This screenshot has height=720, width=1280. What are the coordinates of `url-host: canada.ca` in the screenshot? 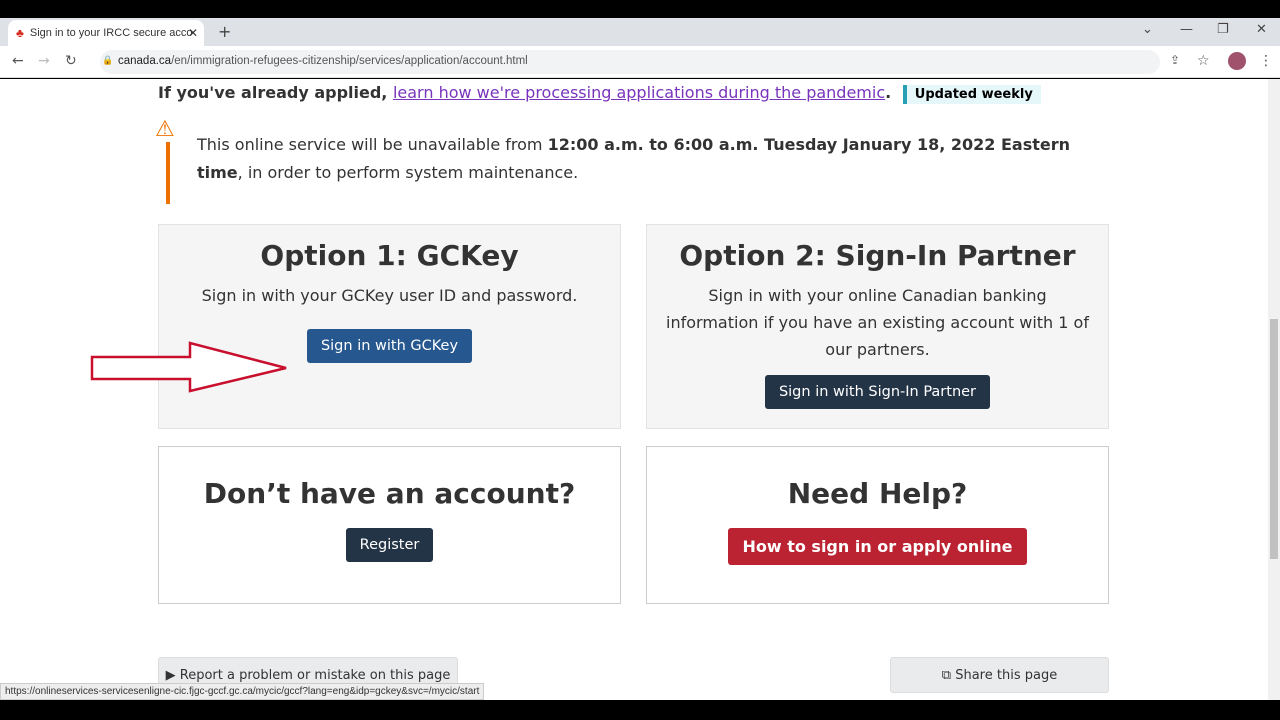 It's located at (145, 61).